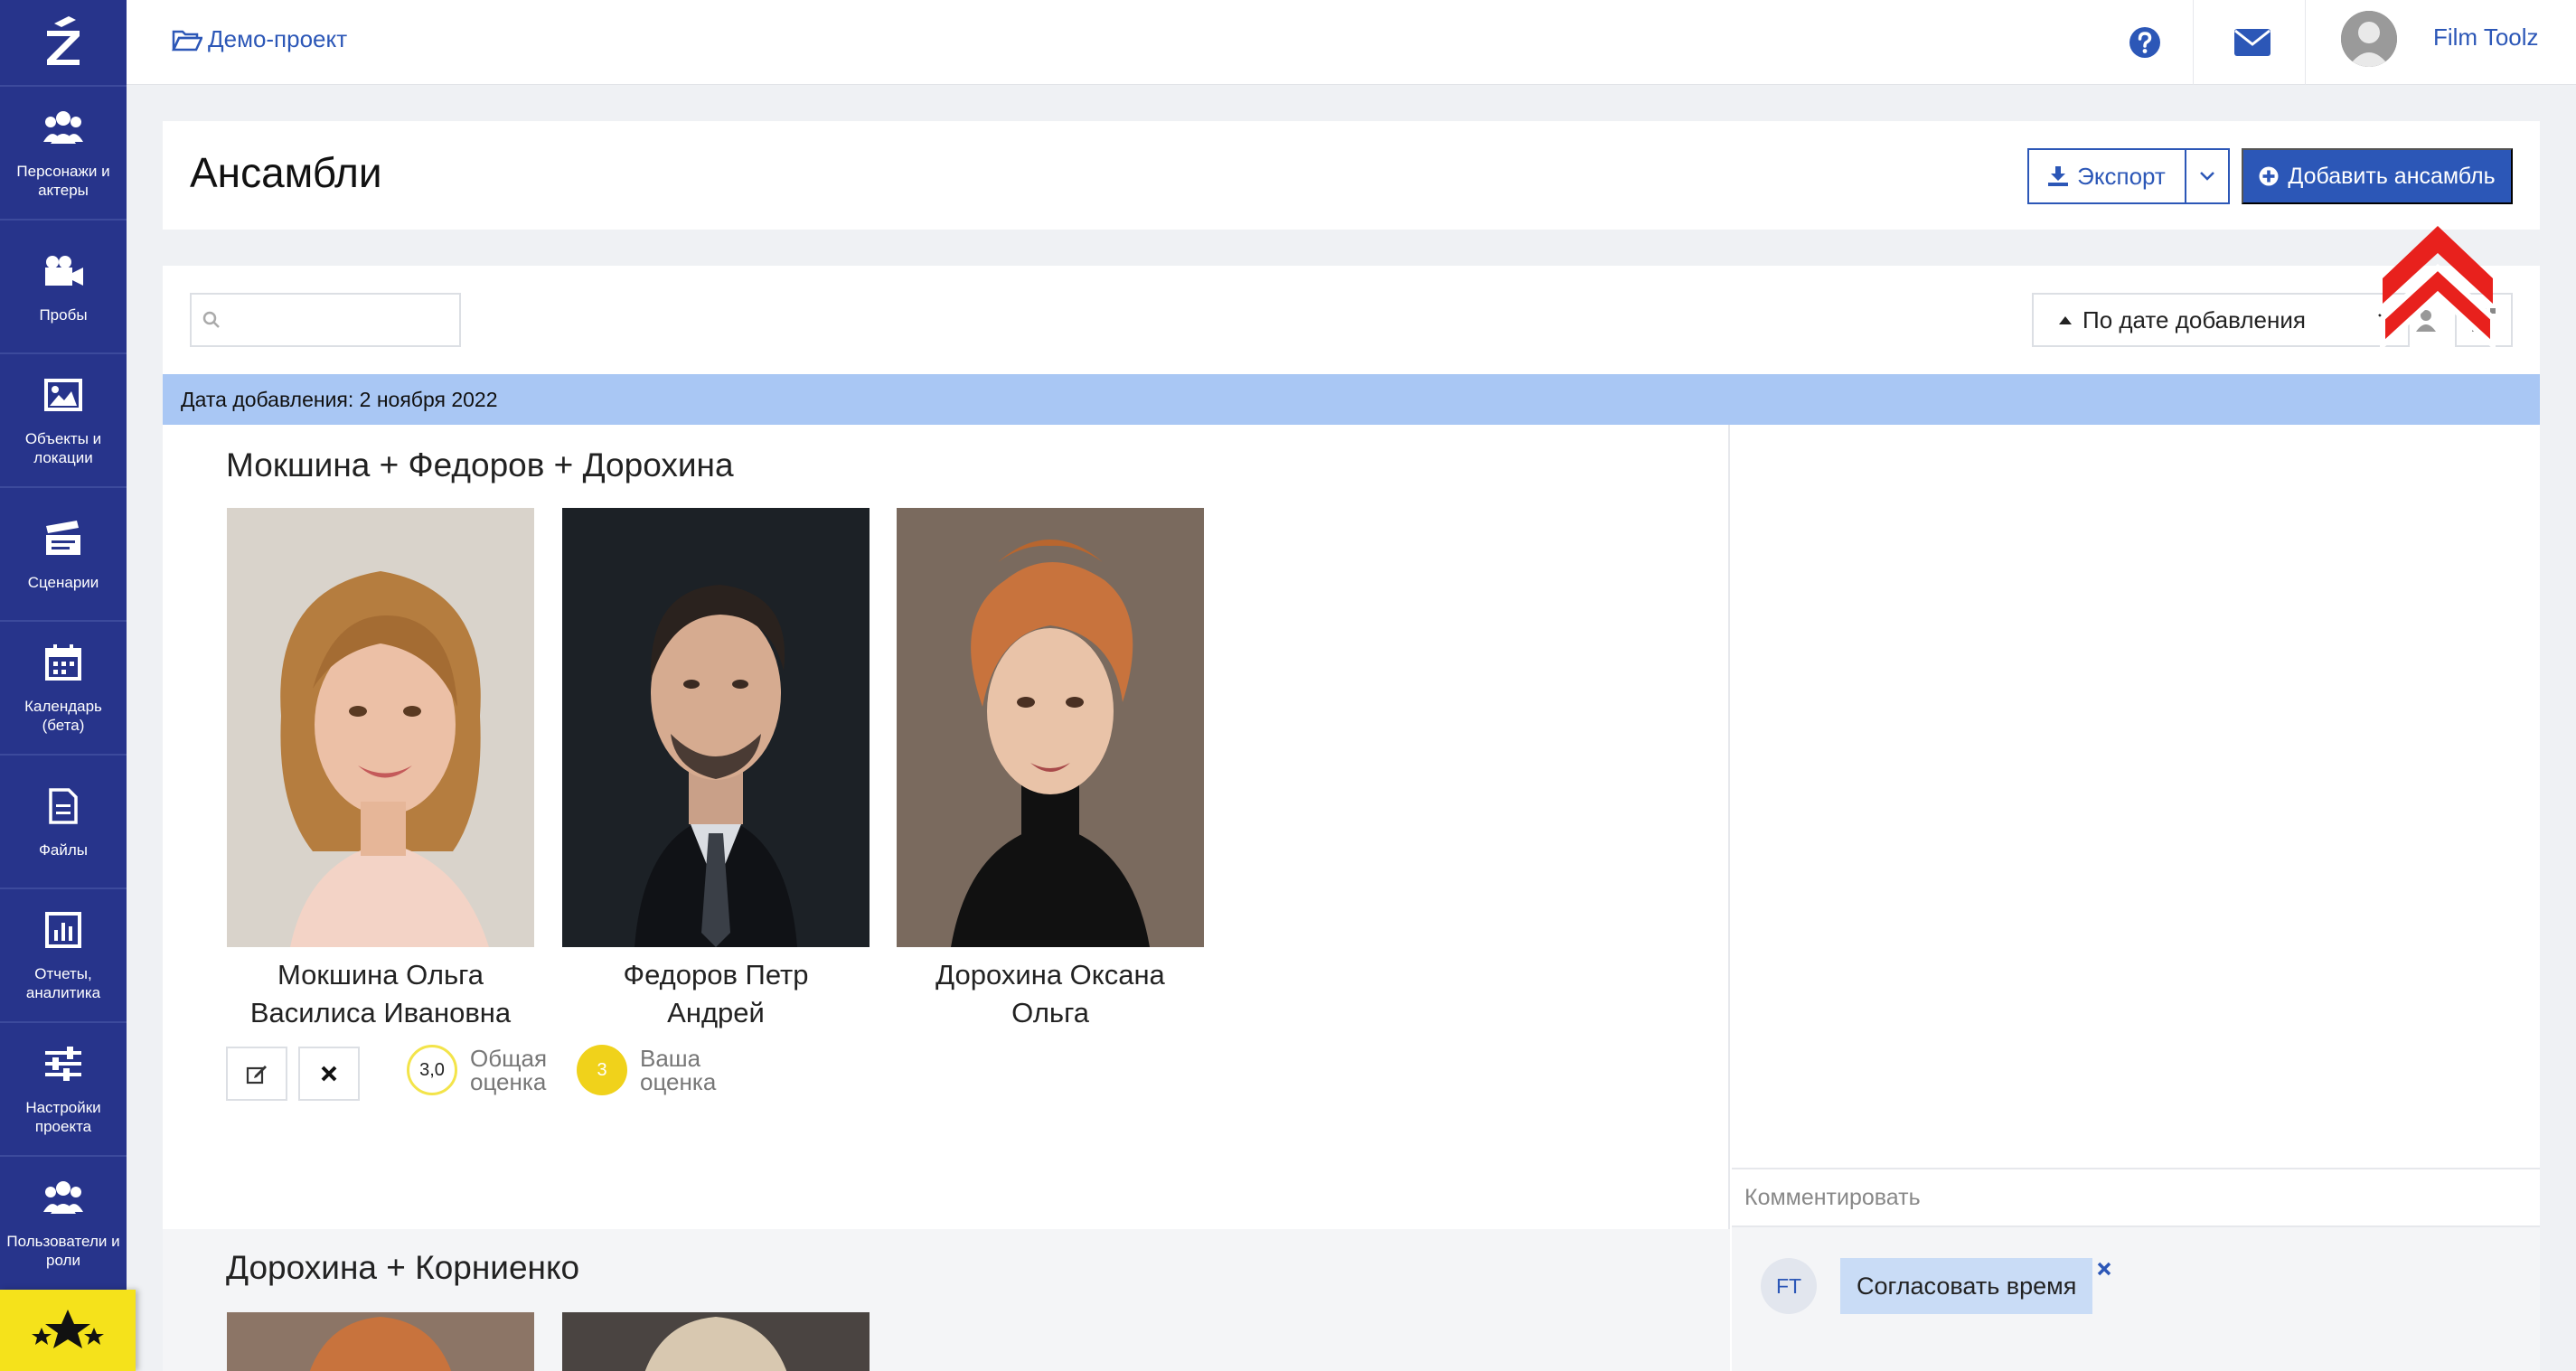 This screenshot has width=2576, height=1371. I want to click on sidebar-item-files: Файлы, so click(63, 821).